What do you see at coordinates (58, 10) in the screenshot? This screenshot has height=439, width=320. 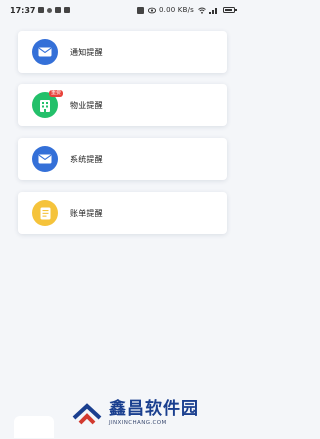 I see `app-icon` at bounding box center [58, 10].